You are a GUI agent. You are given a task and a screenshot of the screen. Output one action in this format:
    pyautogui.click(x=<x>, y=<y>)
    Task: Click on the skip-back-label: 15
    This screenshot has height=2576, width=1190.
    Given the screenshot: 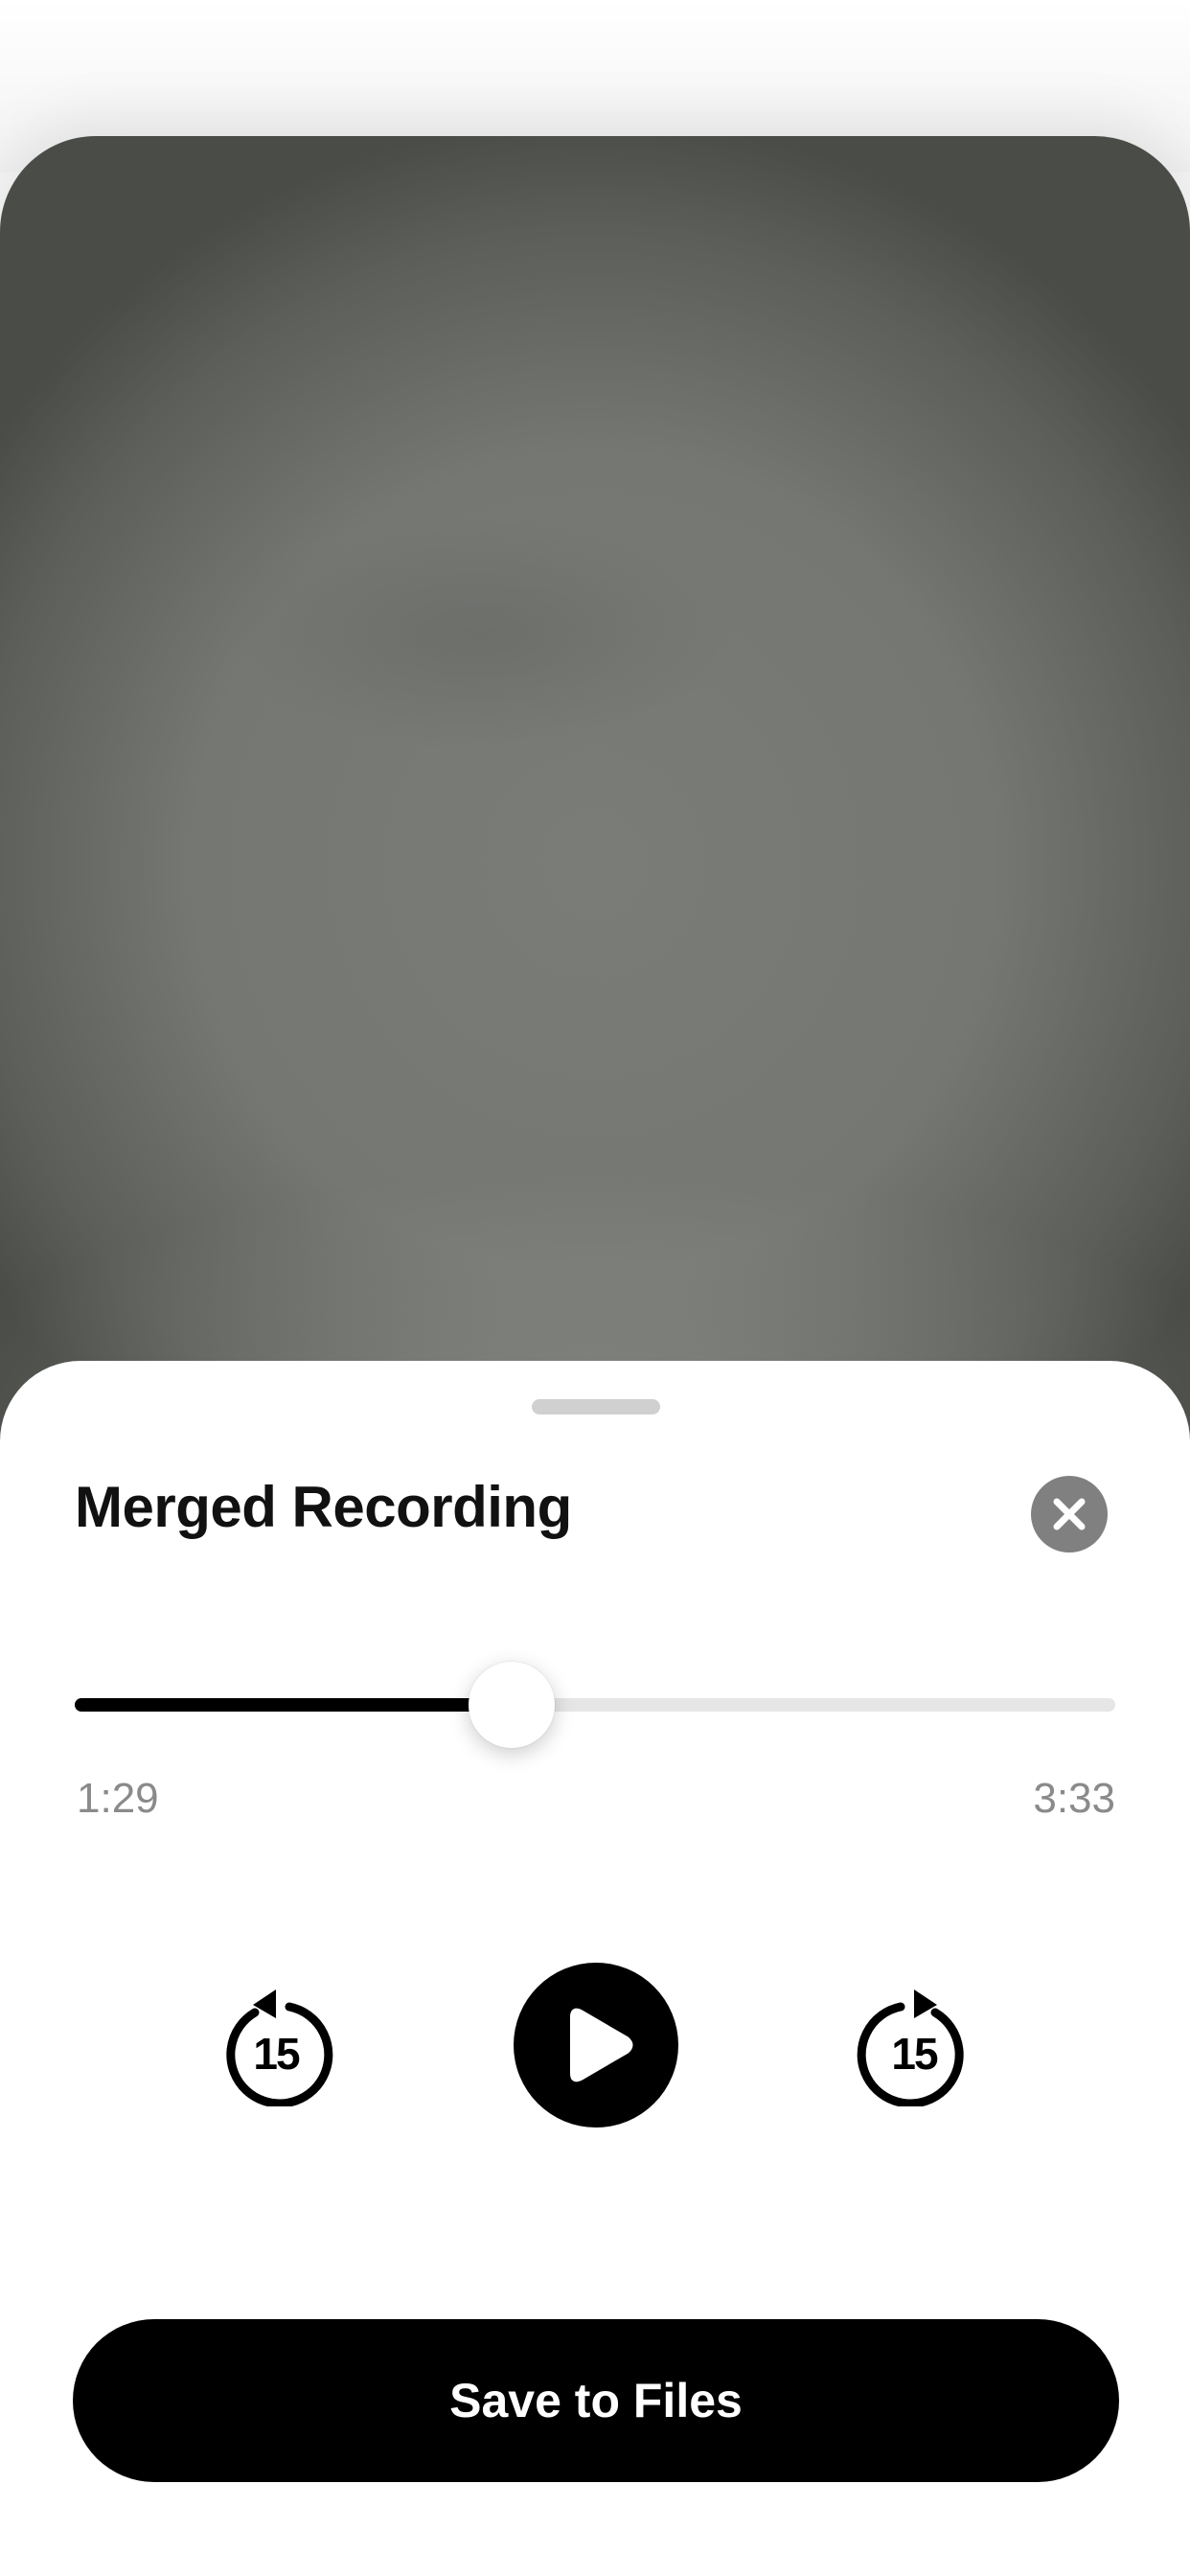 What is the action you would take?
    pyautogui.click(x=277, y=2054)
    